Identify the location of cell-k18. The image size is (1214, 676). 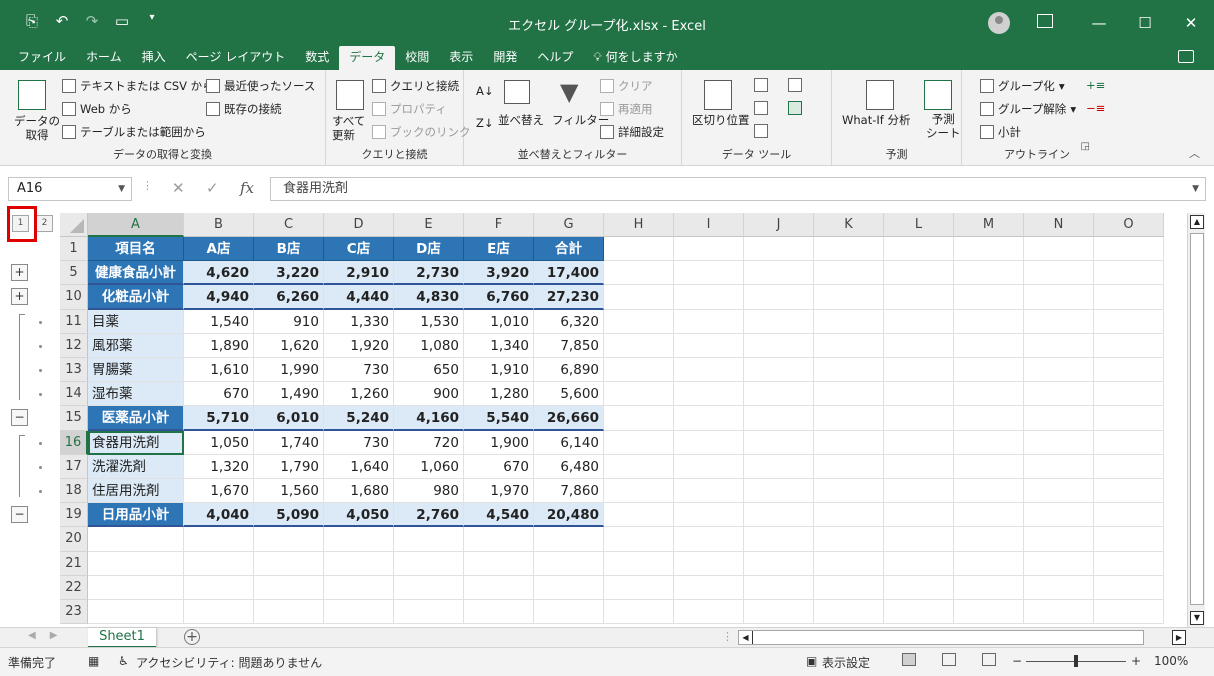
(849, 491).